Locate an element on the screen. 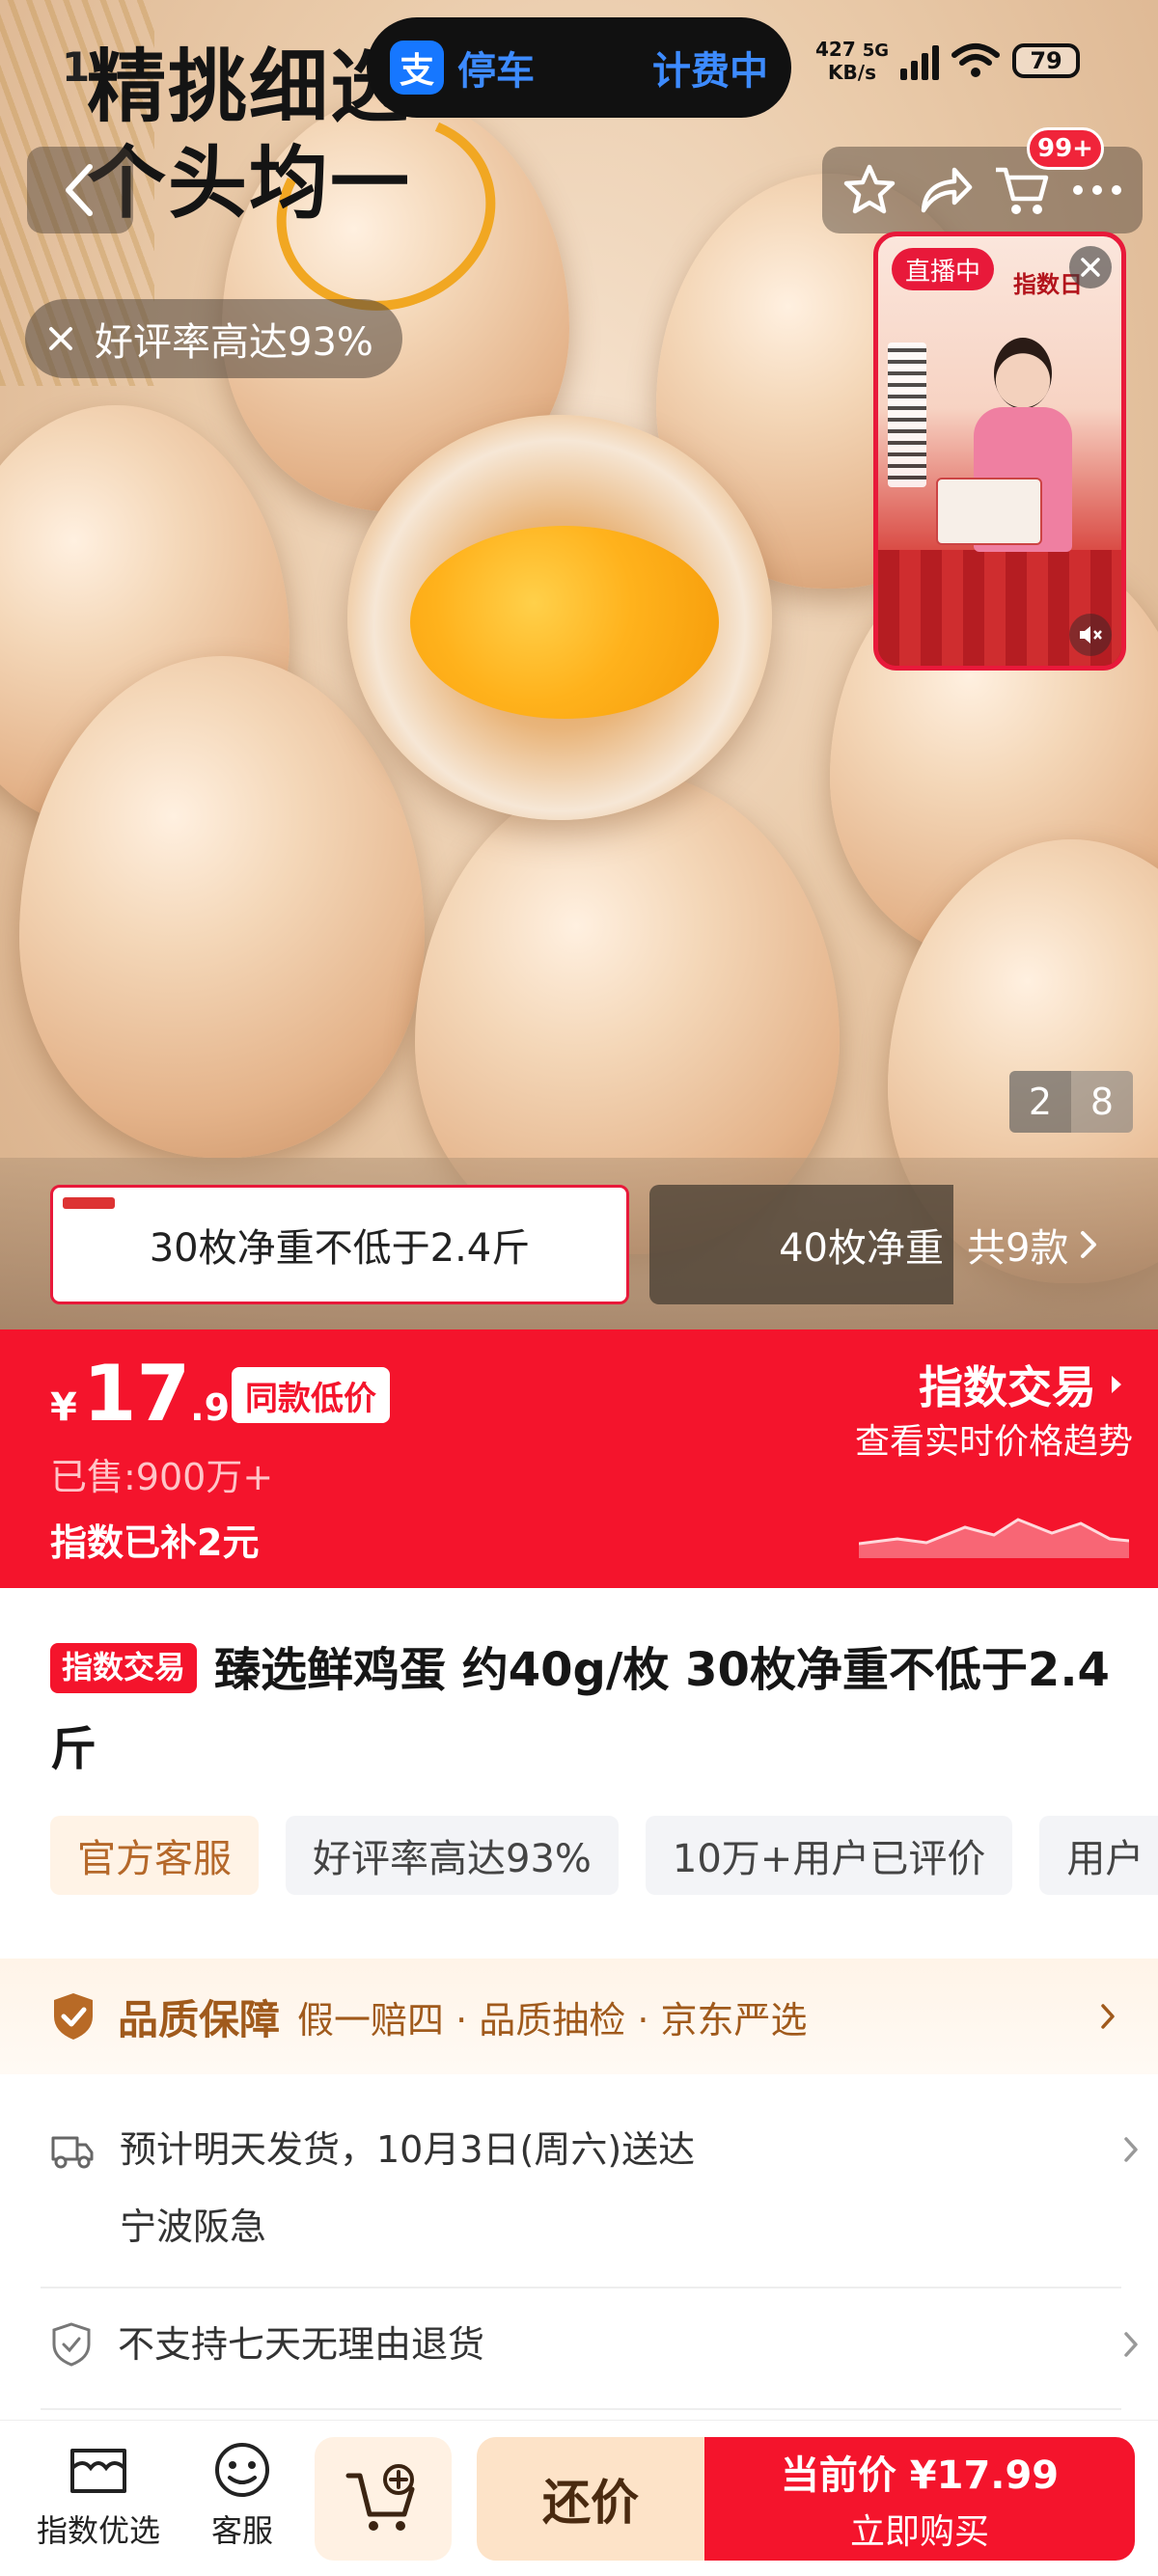  guarantee-title: 品质保障 is located at coordinates (199, 2019).